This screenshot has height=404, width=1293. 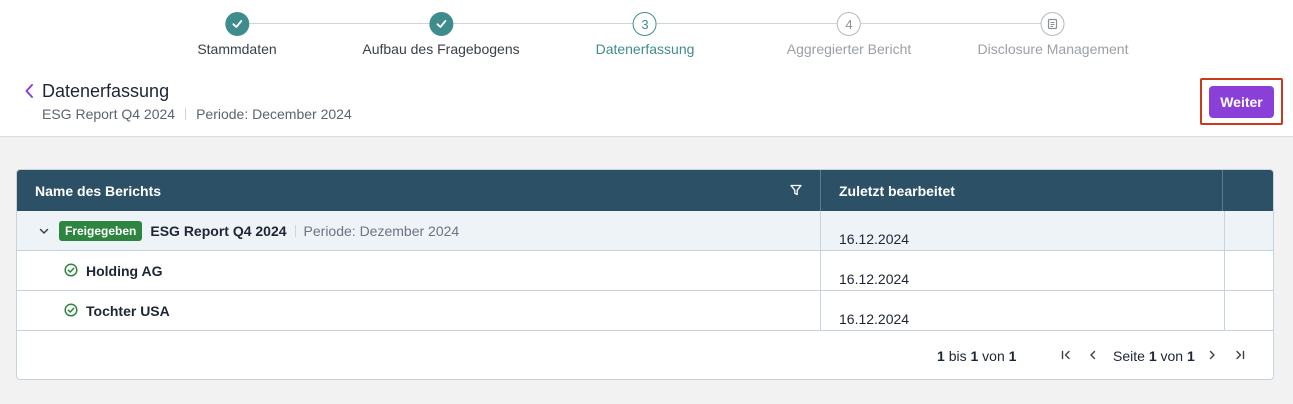 I want to click on page-word: Seite, so click(x=1129, y=356).